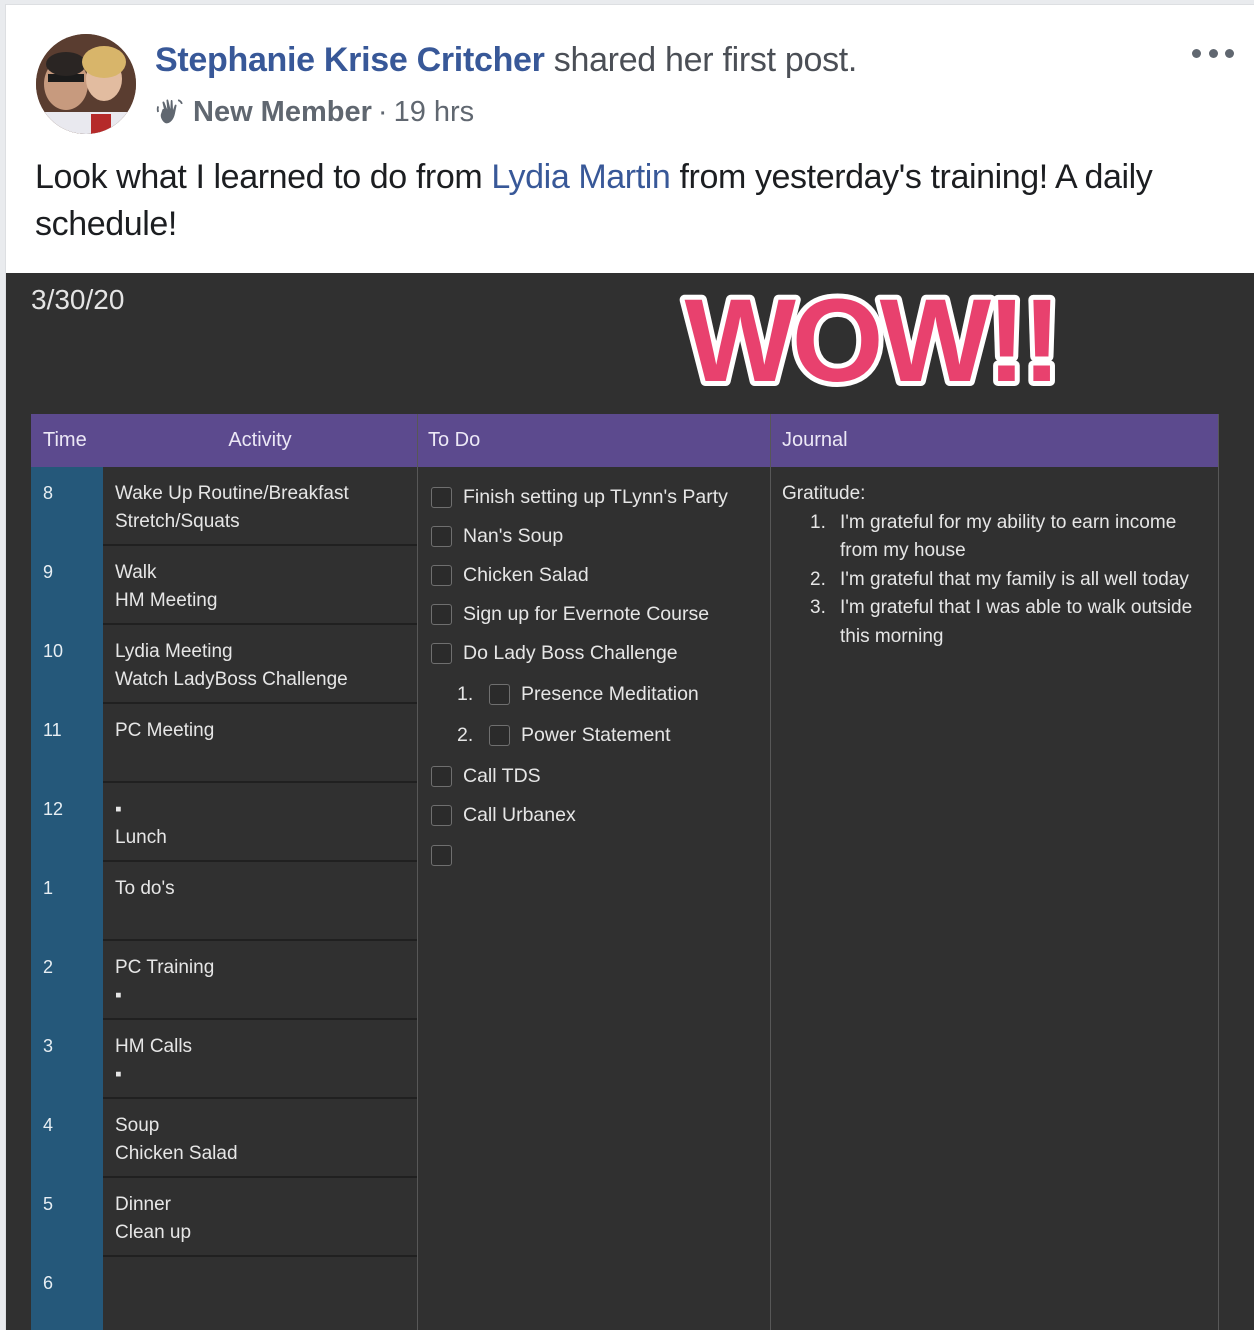 The width and height of the screenshot is (1254, 1330). Describe the element at coordinates (282, 112) in the screenshot. I see `member-badge: New Member` at that location.